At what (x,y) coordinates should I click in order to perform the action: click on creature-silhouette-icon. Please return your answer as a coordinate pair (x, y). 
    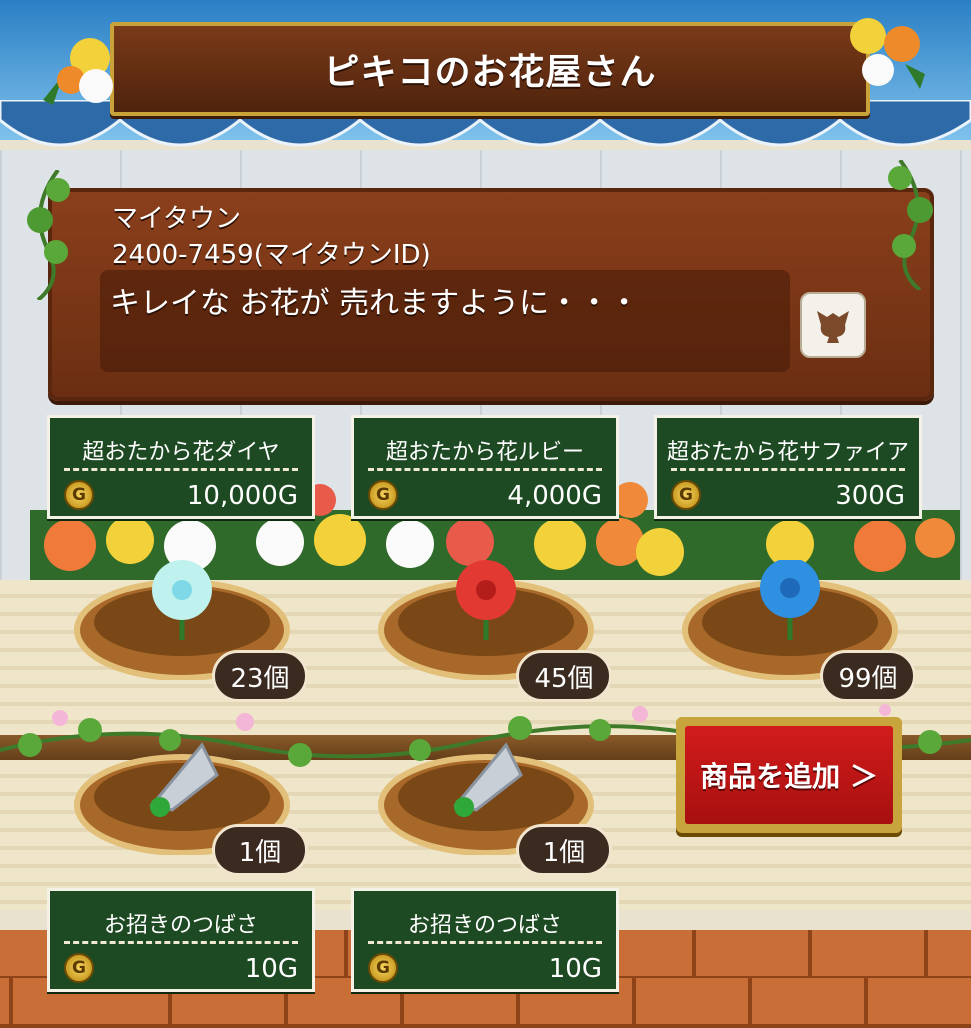
    Looking at the image, I should click on (833, 327).